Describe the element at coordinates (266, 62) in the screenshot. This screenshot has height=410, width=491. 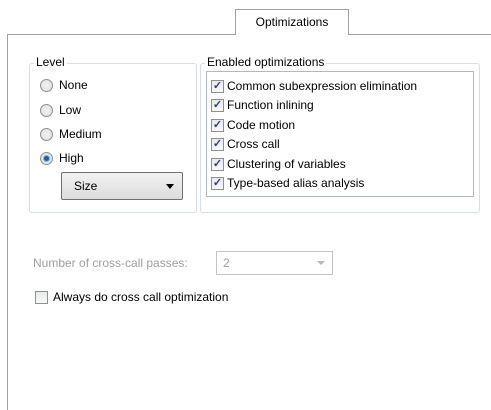
I see `enabled-optimizations-legend: Enabled optimizations` at that location.